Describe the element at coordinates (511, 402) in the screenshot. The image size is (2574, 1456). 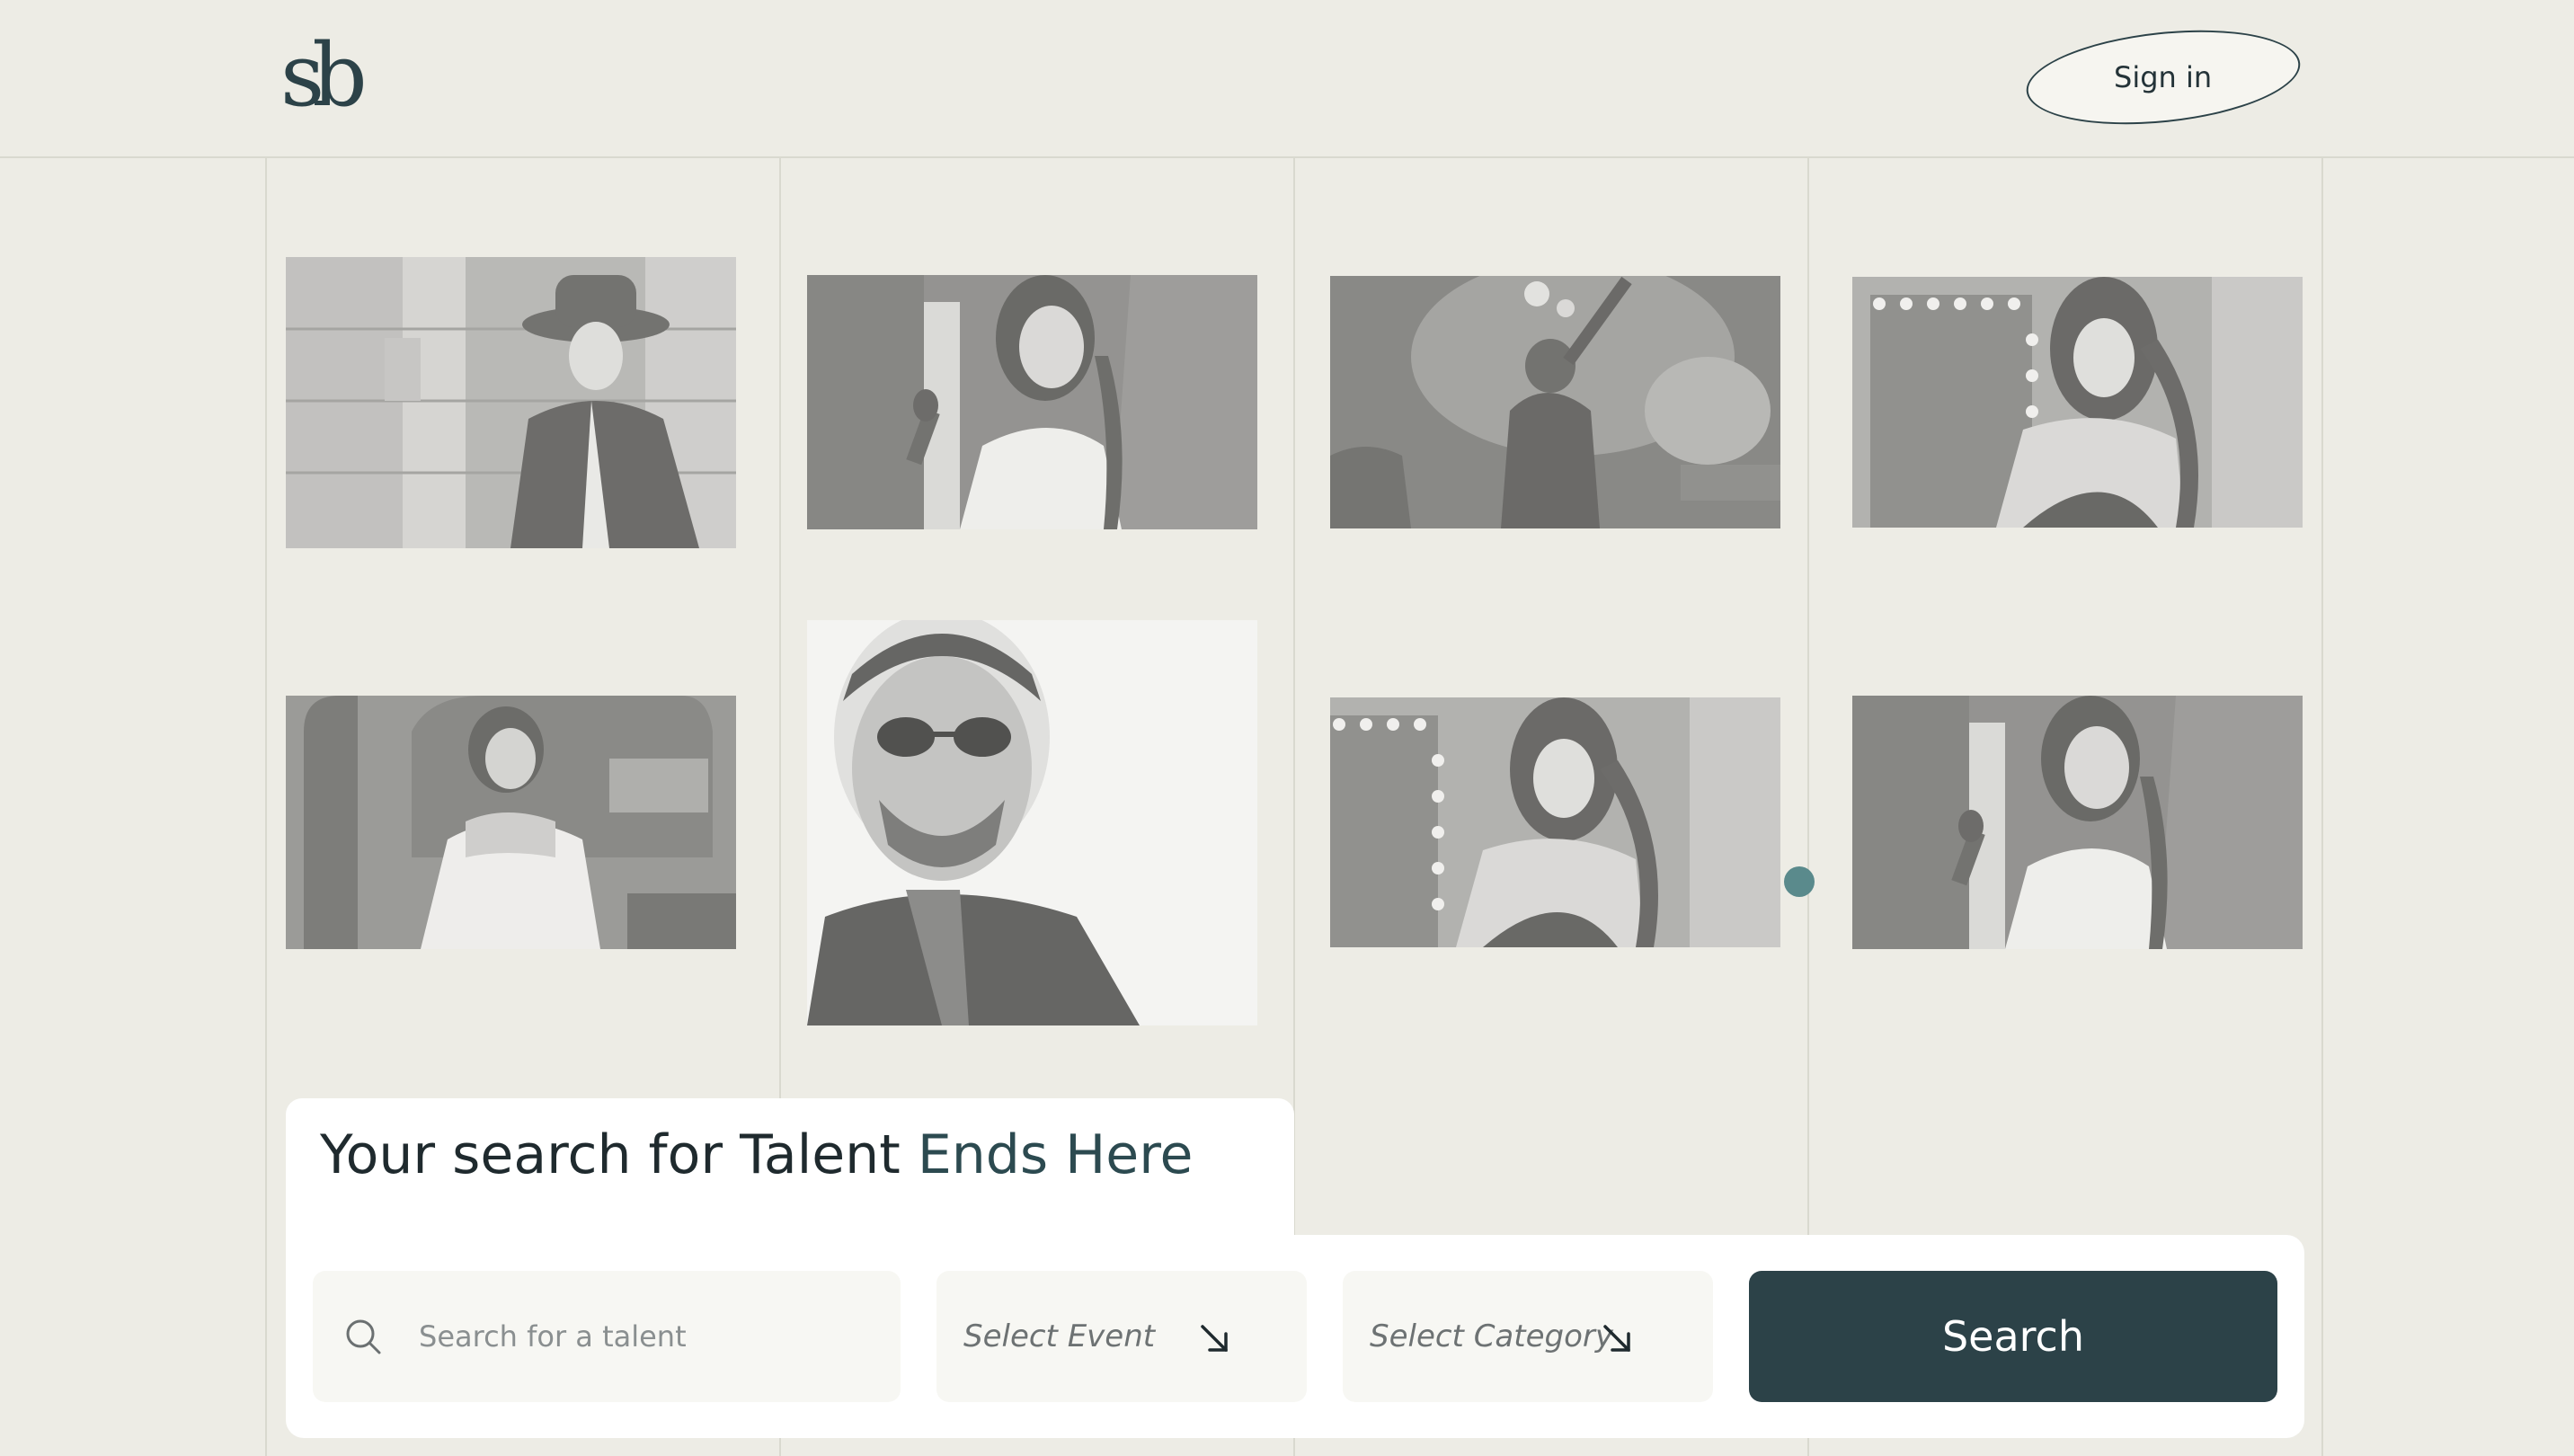
I see `photo-woman-hat` at that location.